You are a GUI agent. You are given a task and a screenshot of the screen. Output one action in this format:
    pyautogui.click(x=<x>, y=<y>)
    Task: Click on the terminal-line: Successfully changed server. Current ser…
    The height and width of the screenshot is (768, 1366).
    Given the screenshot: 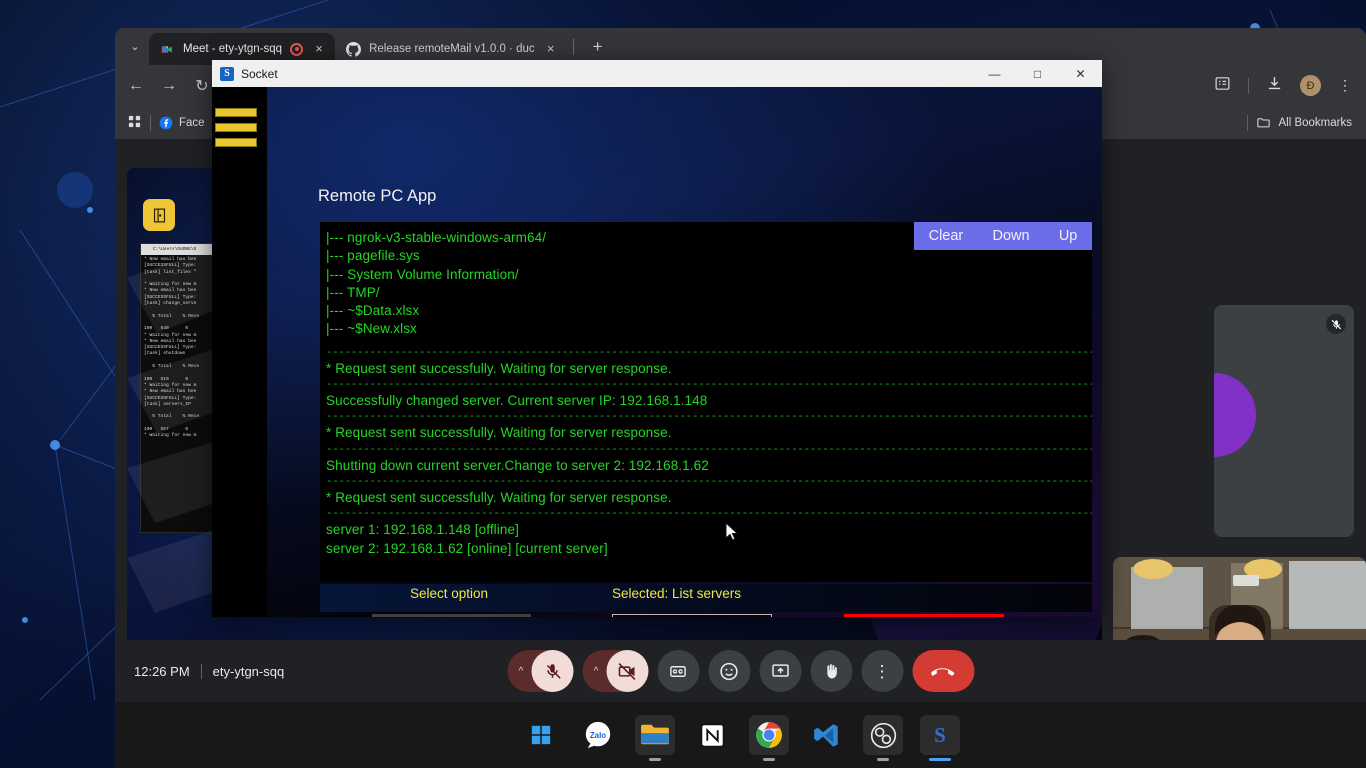 What is the action you would take?
    pyautogui.click(x=517, y=401)
    